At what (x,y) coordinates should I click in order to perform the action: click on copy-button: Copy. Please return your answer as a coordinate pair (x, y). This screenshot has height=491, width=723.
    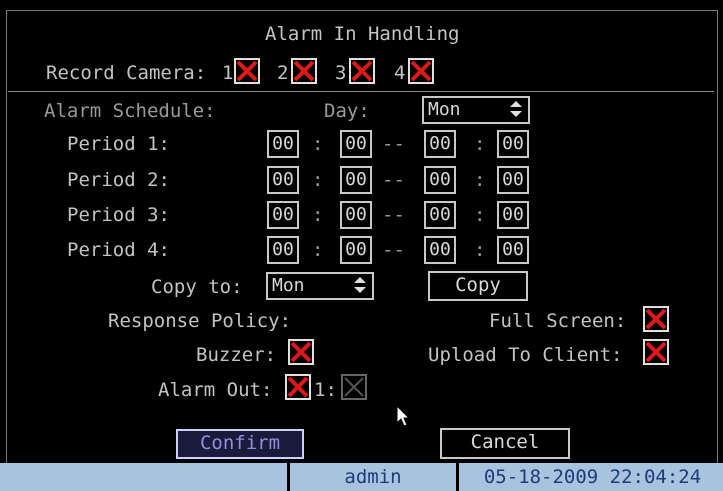
    Looking at the image, I should click on (478, 286).